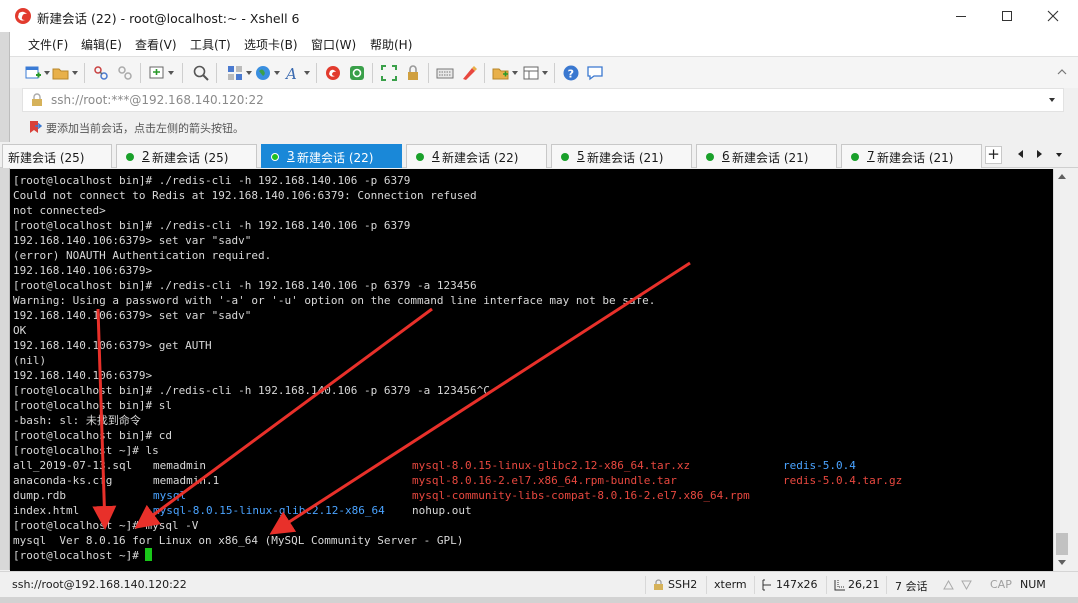 The height and width of the screenshot is (603, 1078). What do you see at coordinates (61, 73) in the screenshot?
I see `open-folder-icon` at bounding box center [61, 73].